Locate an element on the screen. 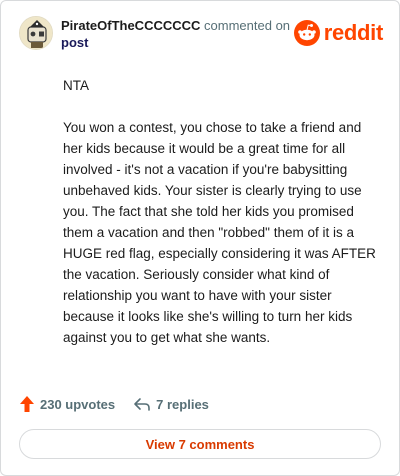 The width and height of the screenshot is (400, 476). post-link: post is located at coordinates (186, 42).